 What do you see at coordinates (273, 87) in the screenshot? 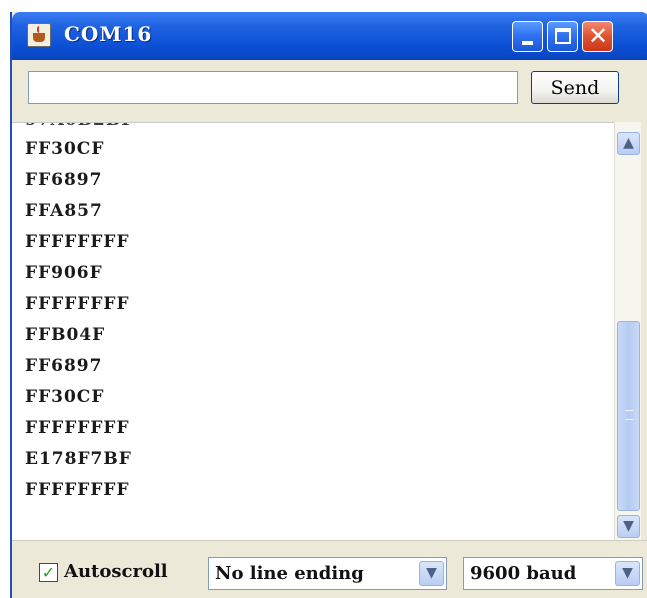
I see `send-input` at bounding box center [273, 87].